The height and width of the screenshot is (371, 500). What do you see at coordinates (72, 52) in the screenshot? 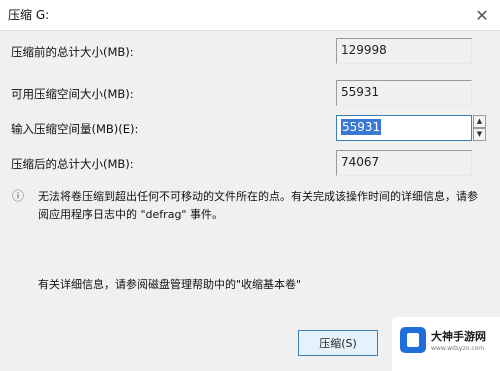
I see `total-before-label: 压缩前的总计大小(MB):` at bounding box center [72, 52].